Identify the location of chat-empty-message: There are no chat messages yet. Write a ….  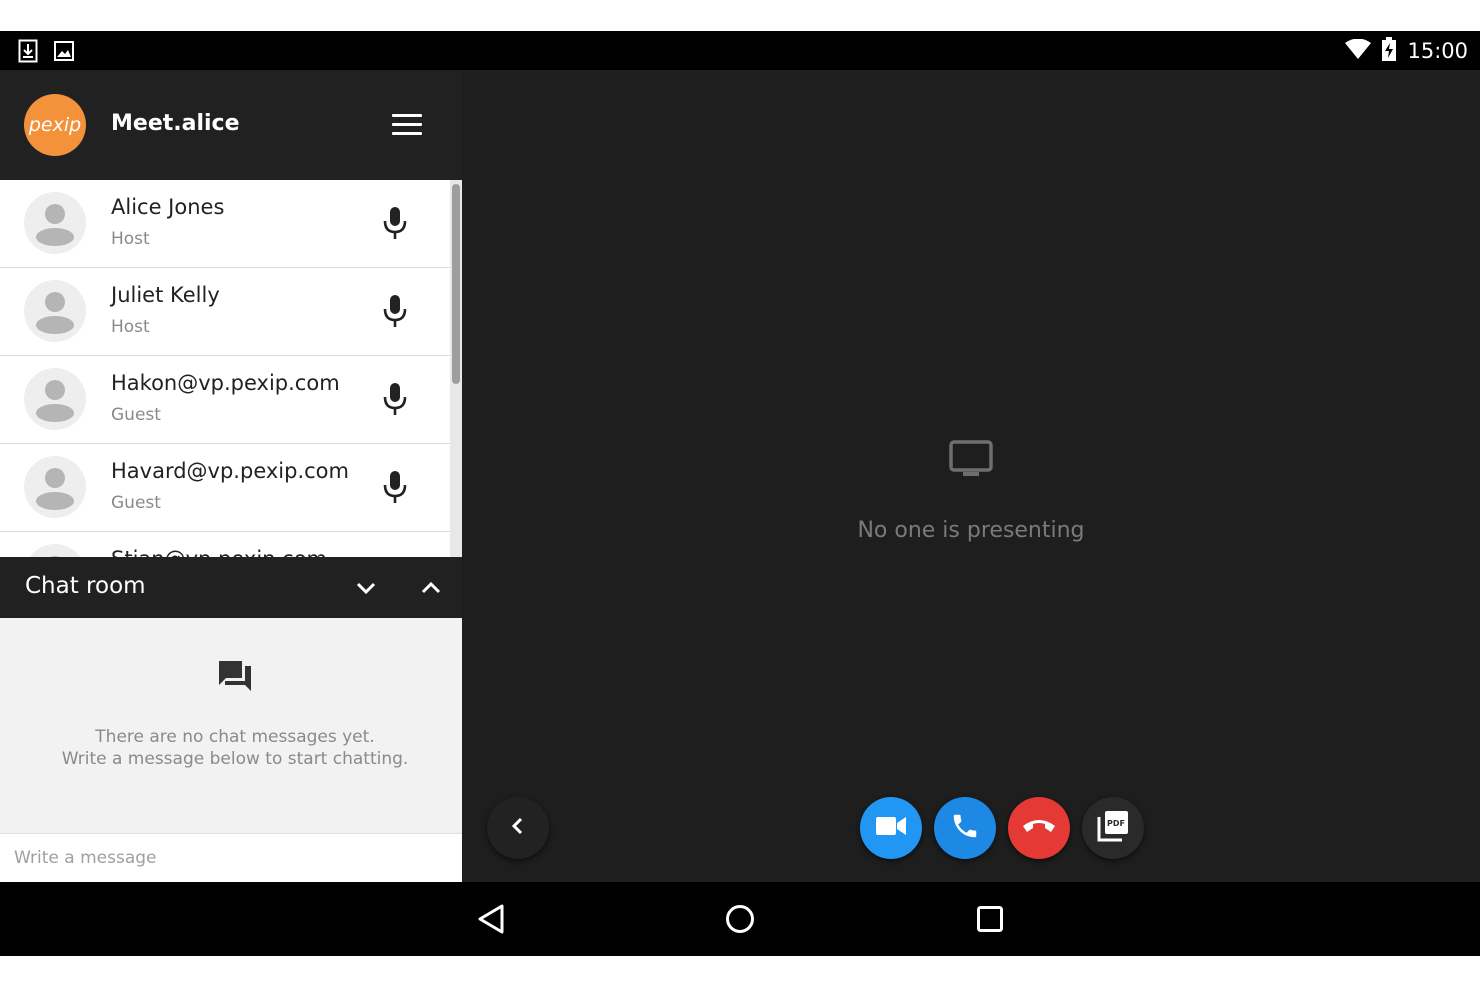
(235, 748).